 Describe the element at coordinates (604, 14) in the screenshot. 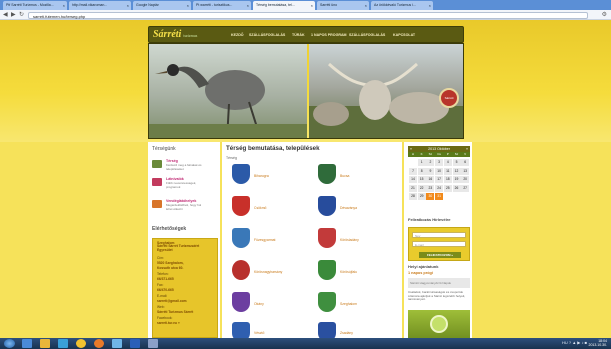

I see `wrench-icon: ⚙` at that location.